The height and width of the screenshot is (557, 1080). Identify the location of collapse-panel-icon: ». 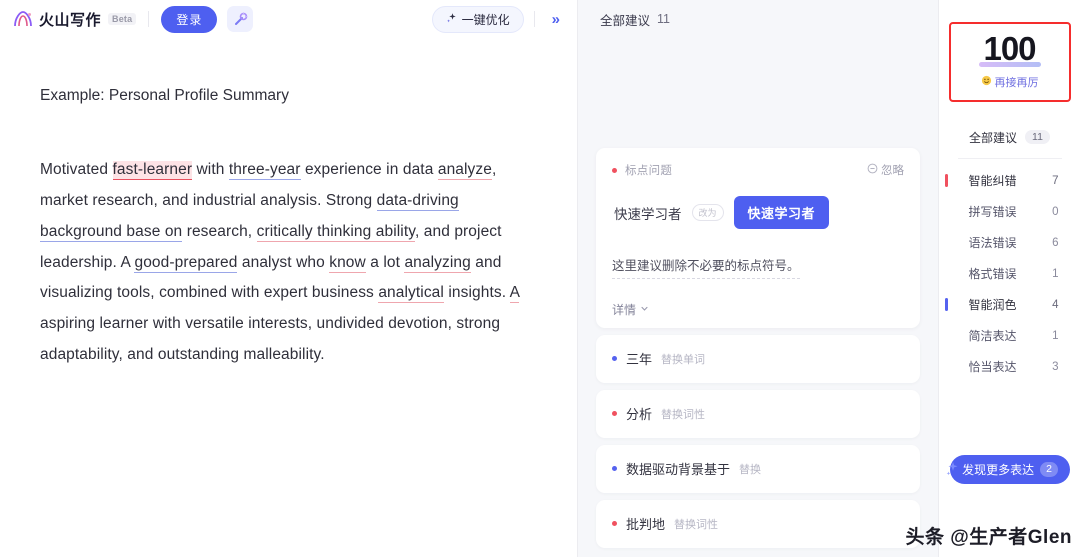
(556, 19).